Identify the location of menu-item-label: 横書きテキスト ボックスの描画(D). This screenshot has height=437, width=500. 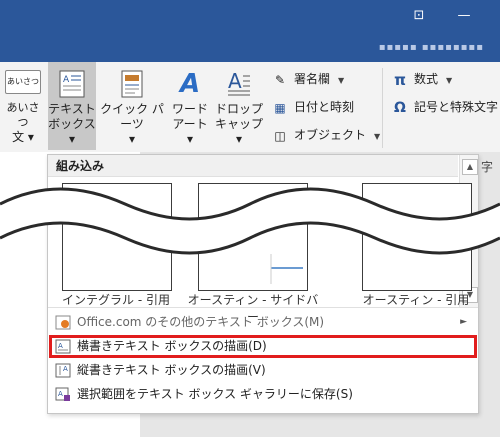
(172, 346).